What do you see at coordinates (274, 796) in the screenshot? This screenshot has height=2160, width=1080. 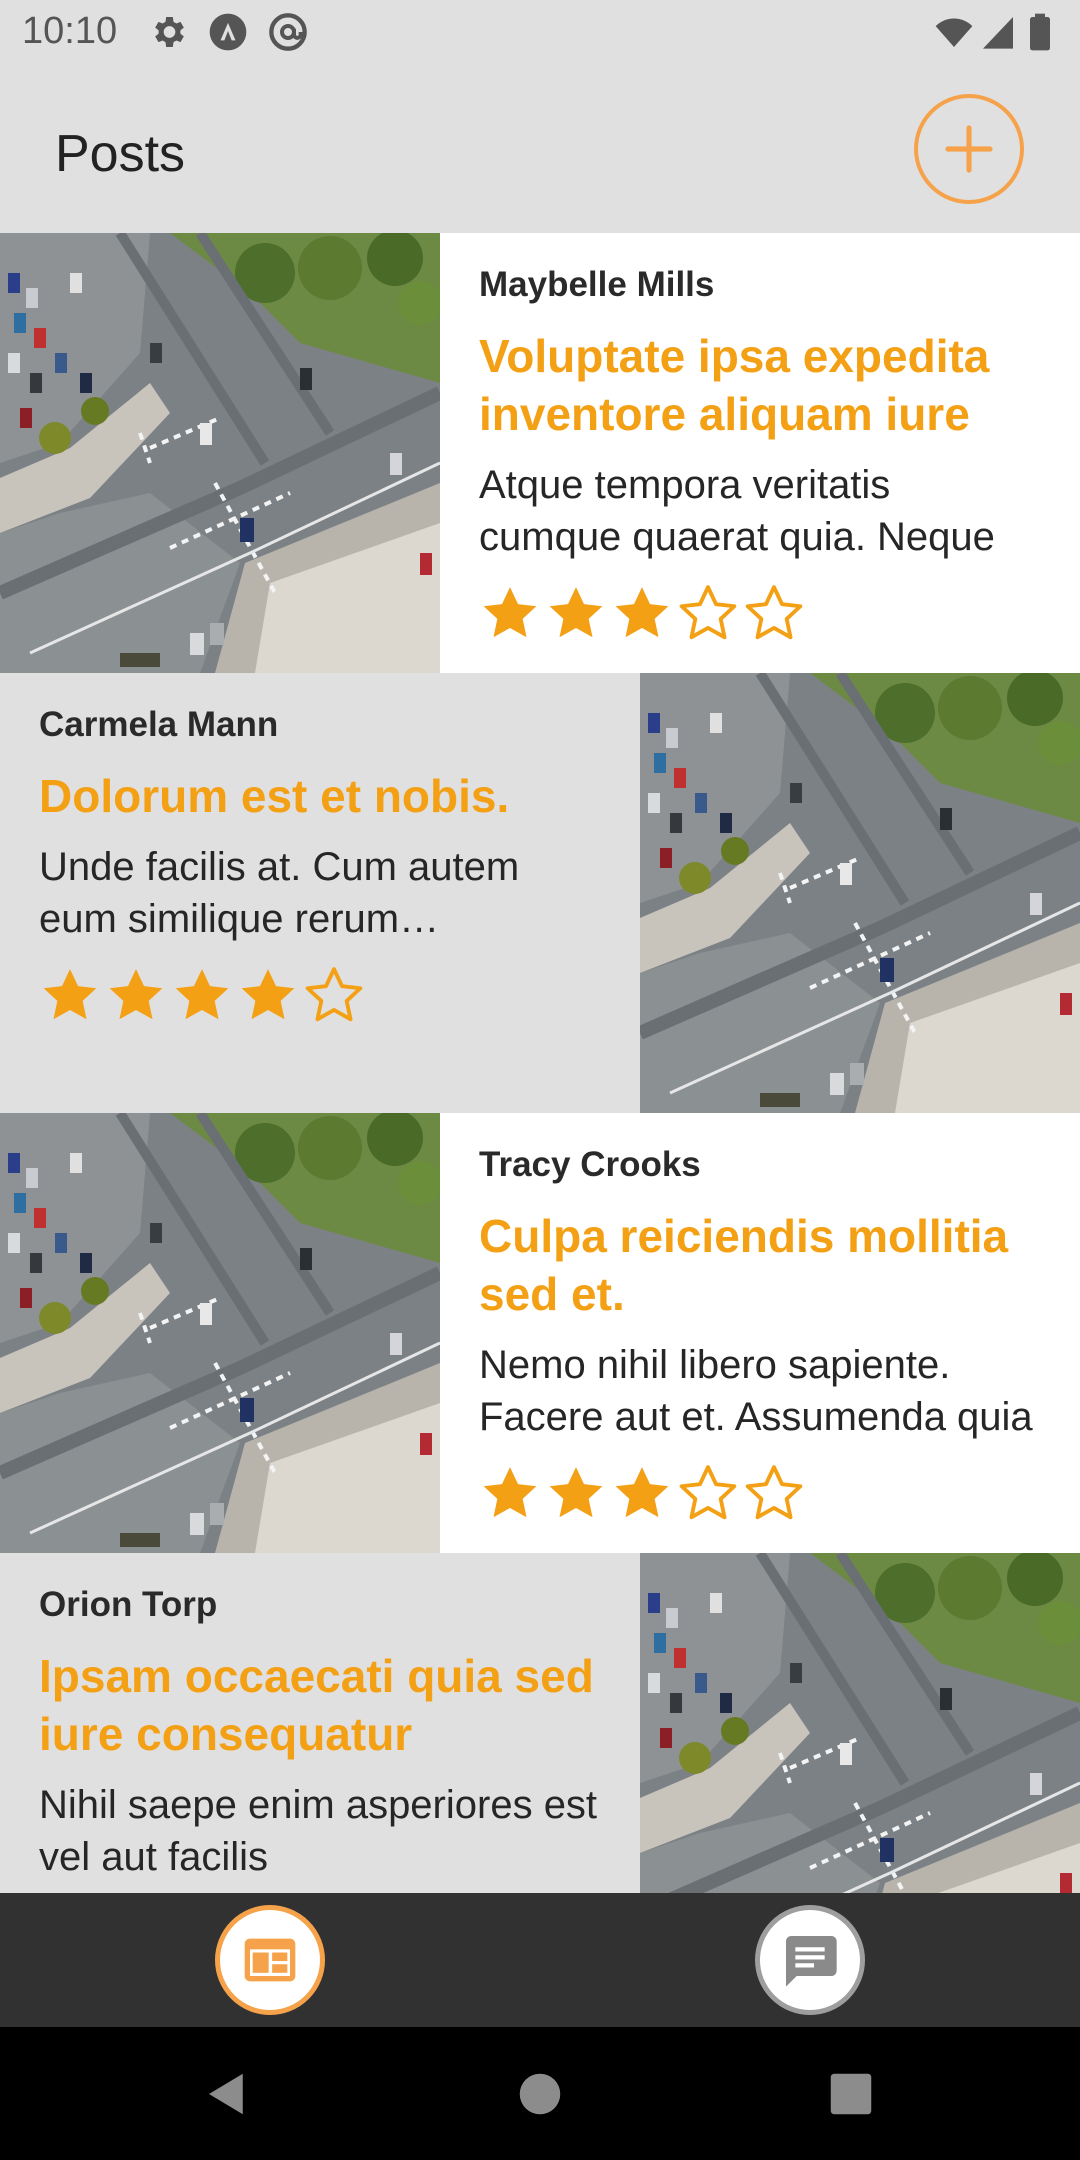 I see `post-title: Dolorum est et nobis.` at bounding box center [274, 796].